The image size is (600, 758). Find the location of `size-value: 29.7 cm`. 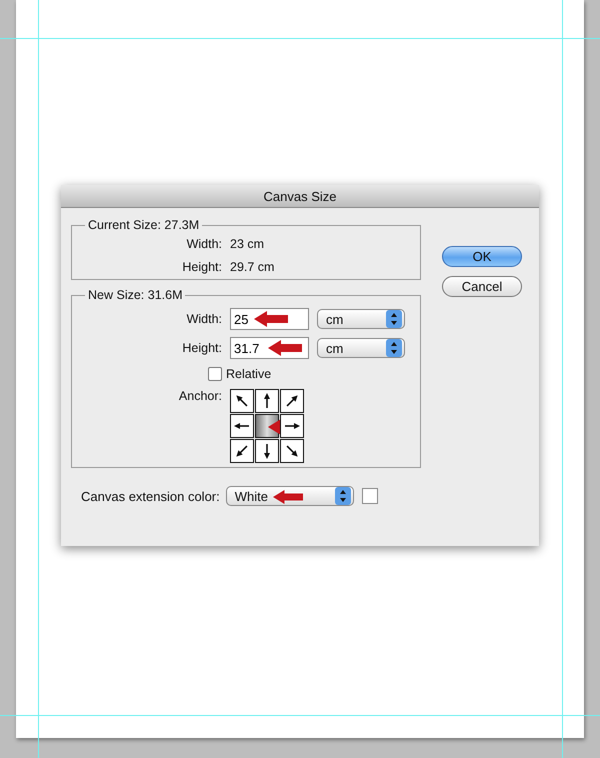

size-value: 29.7 cm is located at coordinates (252, 267).